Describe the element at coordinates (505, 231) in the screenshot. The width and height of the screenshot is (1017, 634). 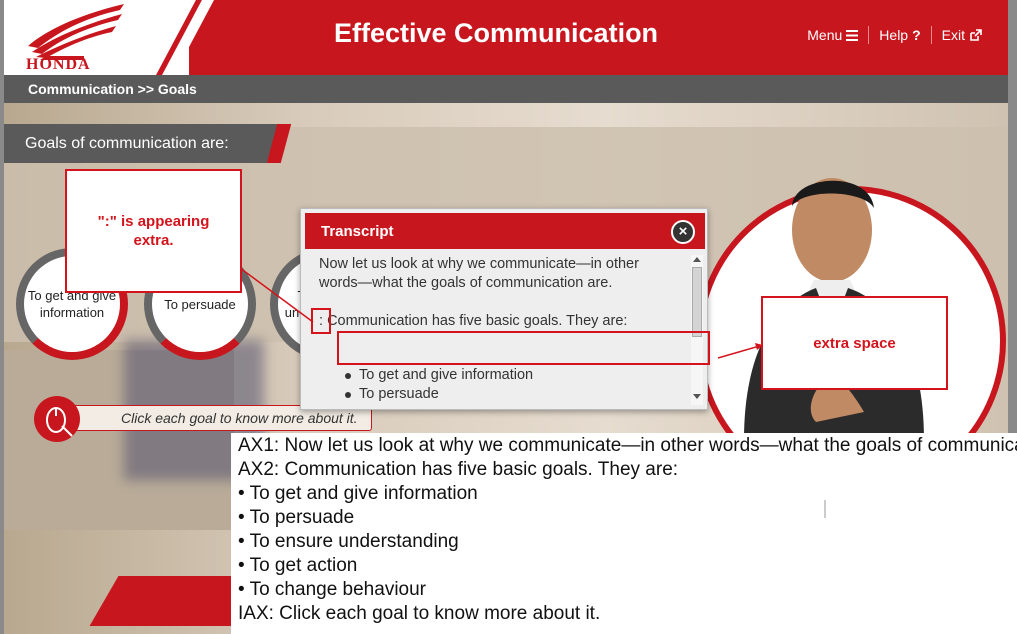
I see `transcript-header: Transcript ×` at that location.